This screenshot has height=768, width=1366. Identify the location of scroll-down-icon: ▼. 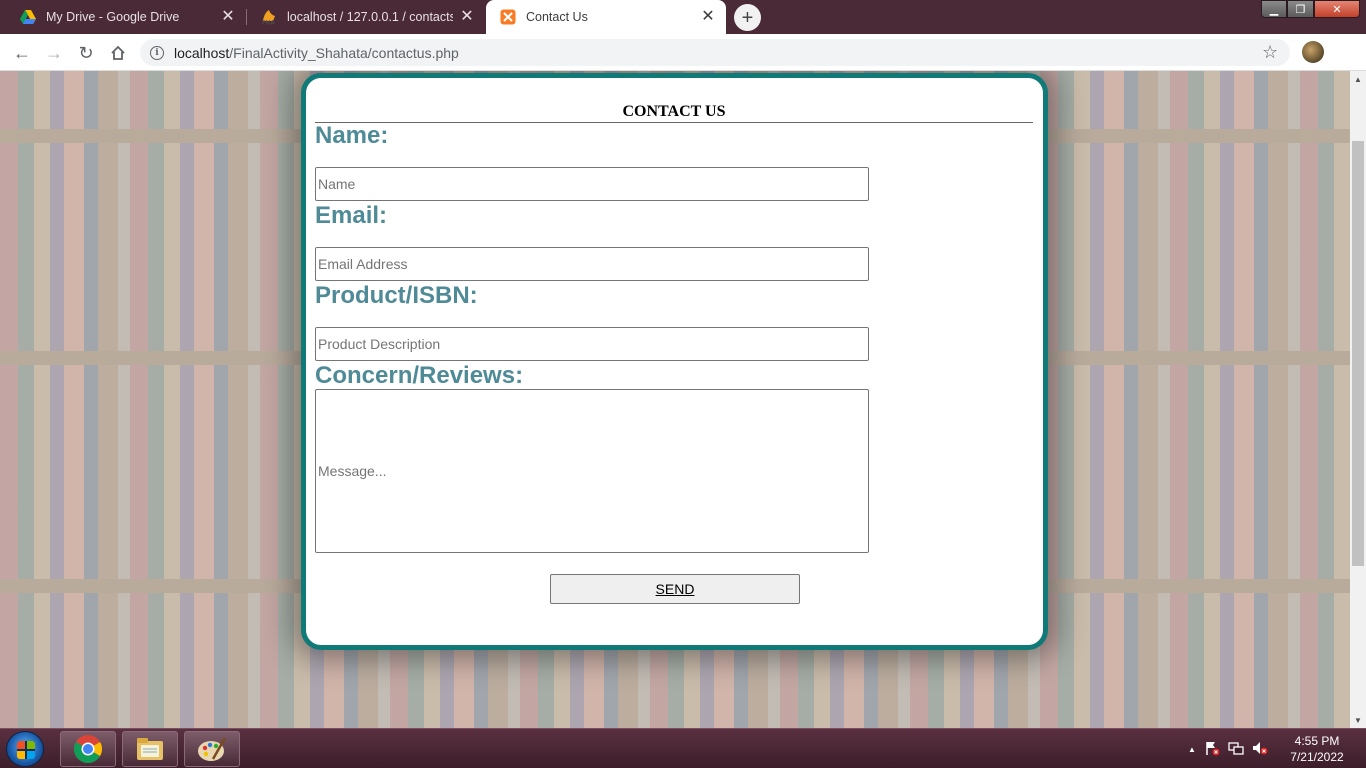
(1358, 720).